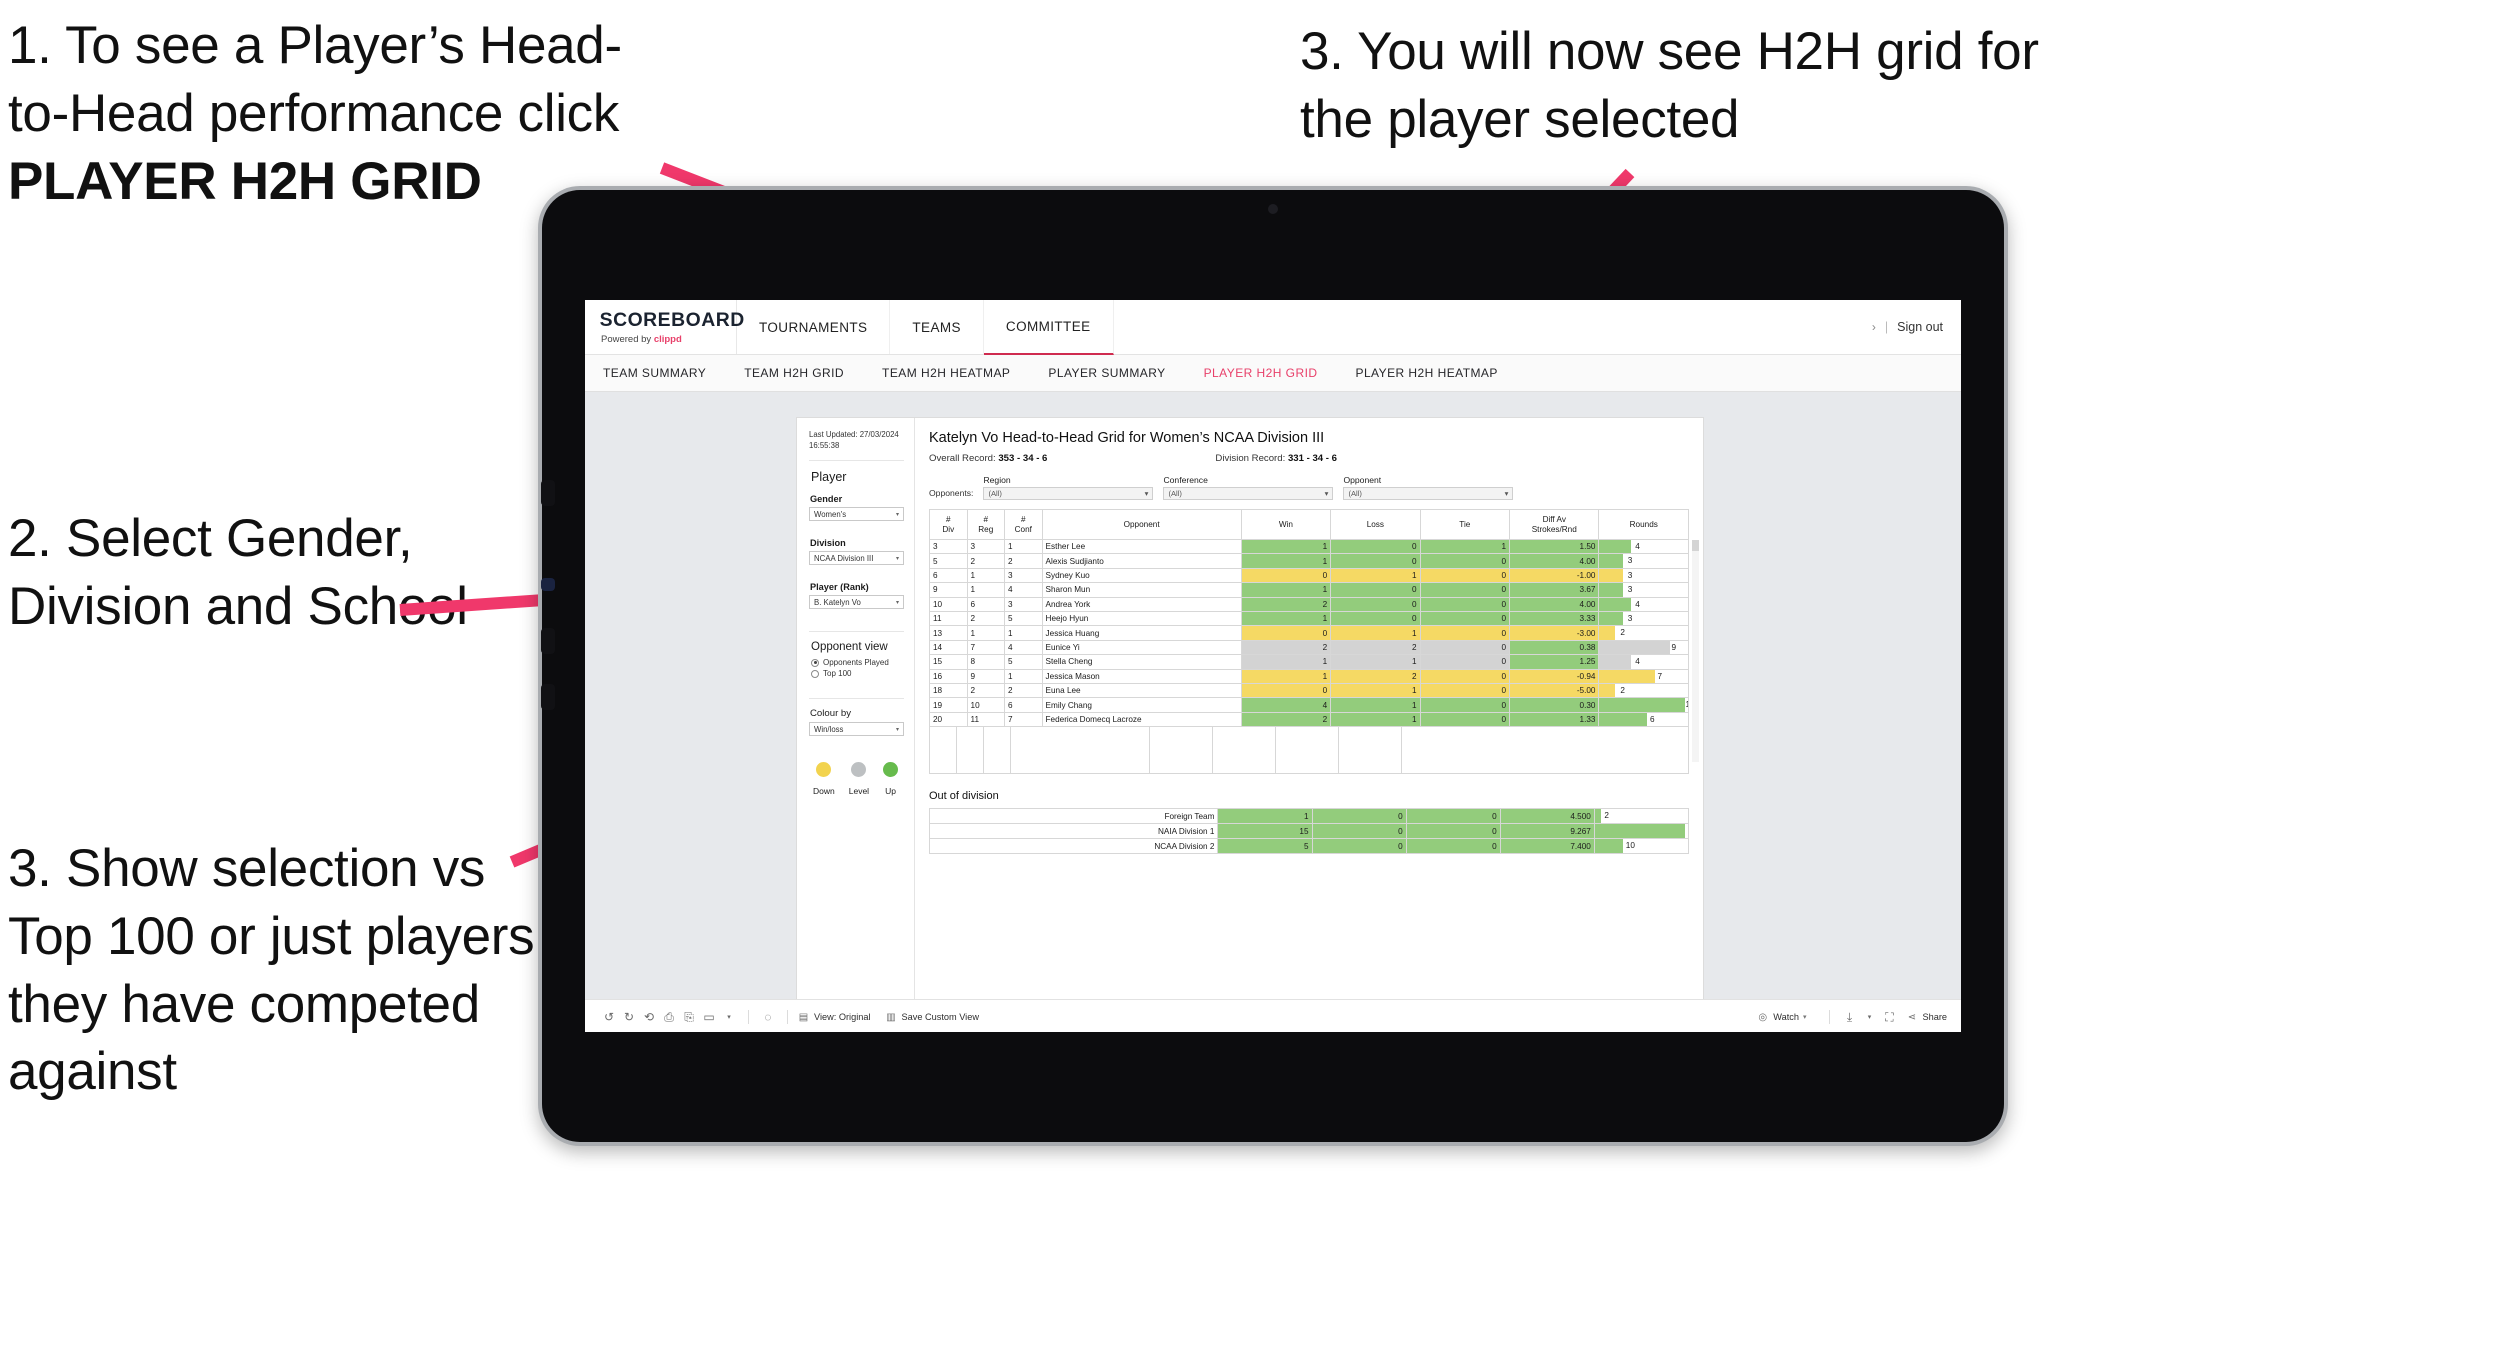 Image resolution: width=2512 pixels, height=1352 pixels. I want to click on undo-icon: ↺, so click(609, 1017).